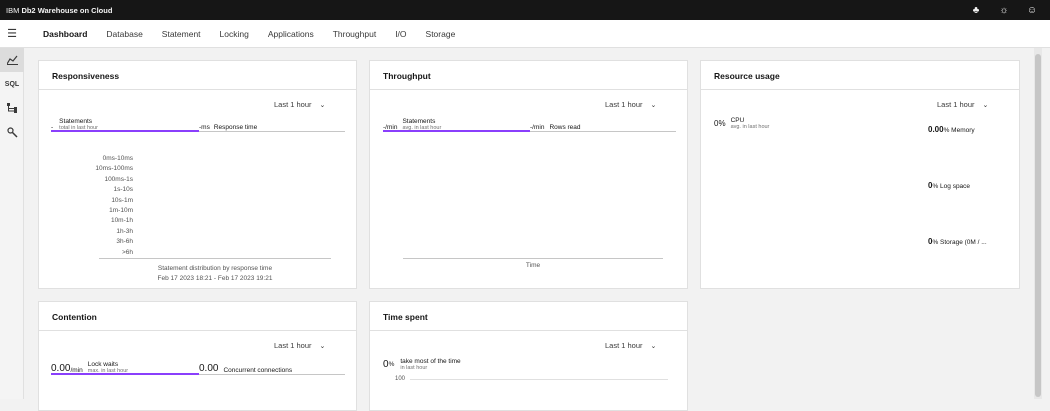 Image resolution: width=1050 pixels, height=411 pixels. I want to click on cpu-metric: 0% CPU avg. in last hour, so click(741, 123).